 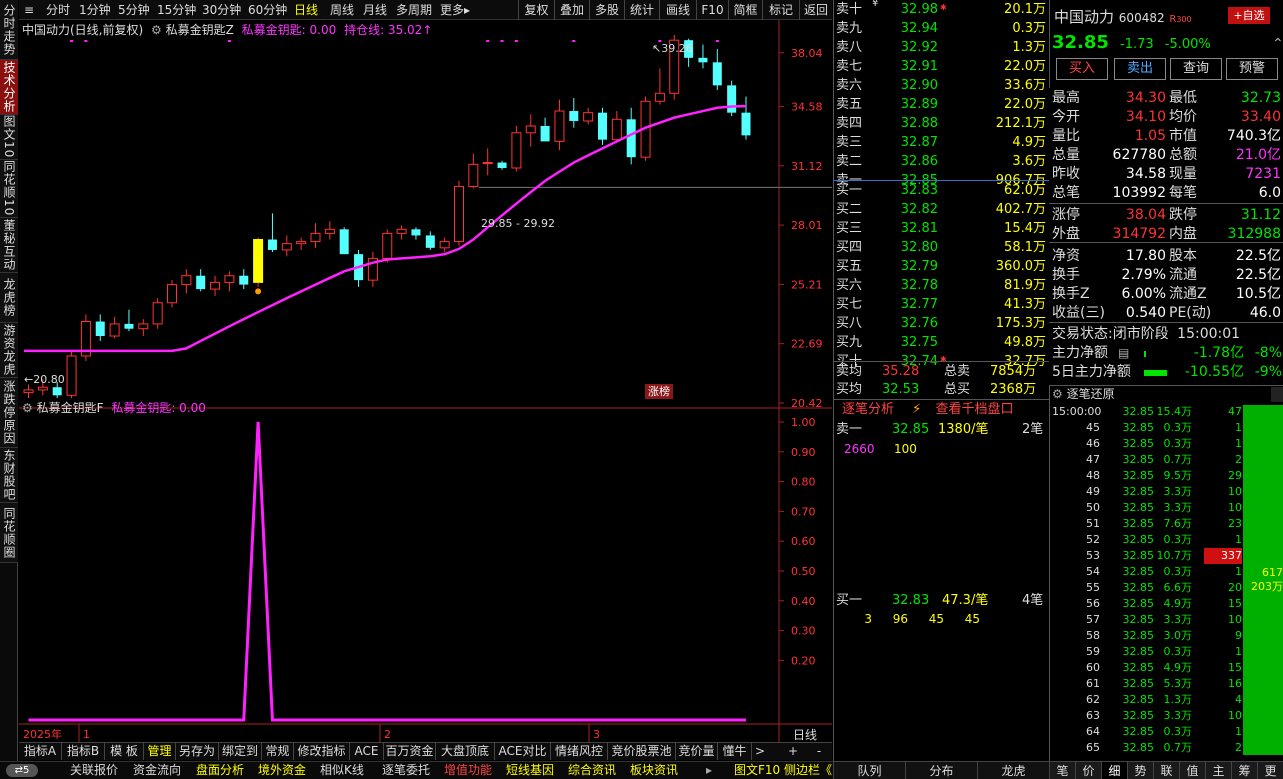 What do you see at coordinates (868, 409) in the screenshot?
I see `trade-analysis-tab: 逐笔分析` at bounding box center [868, 409].